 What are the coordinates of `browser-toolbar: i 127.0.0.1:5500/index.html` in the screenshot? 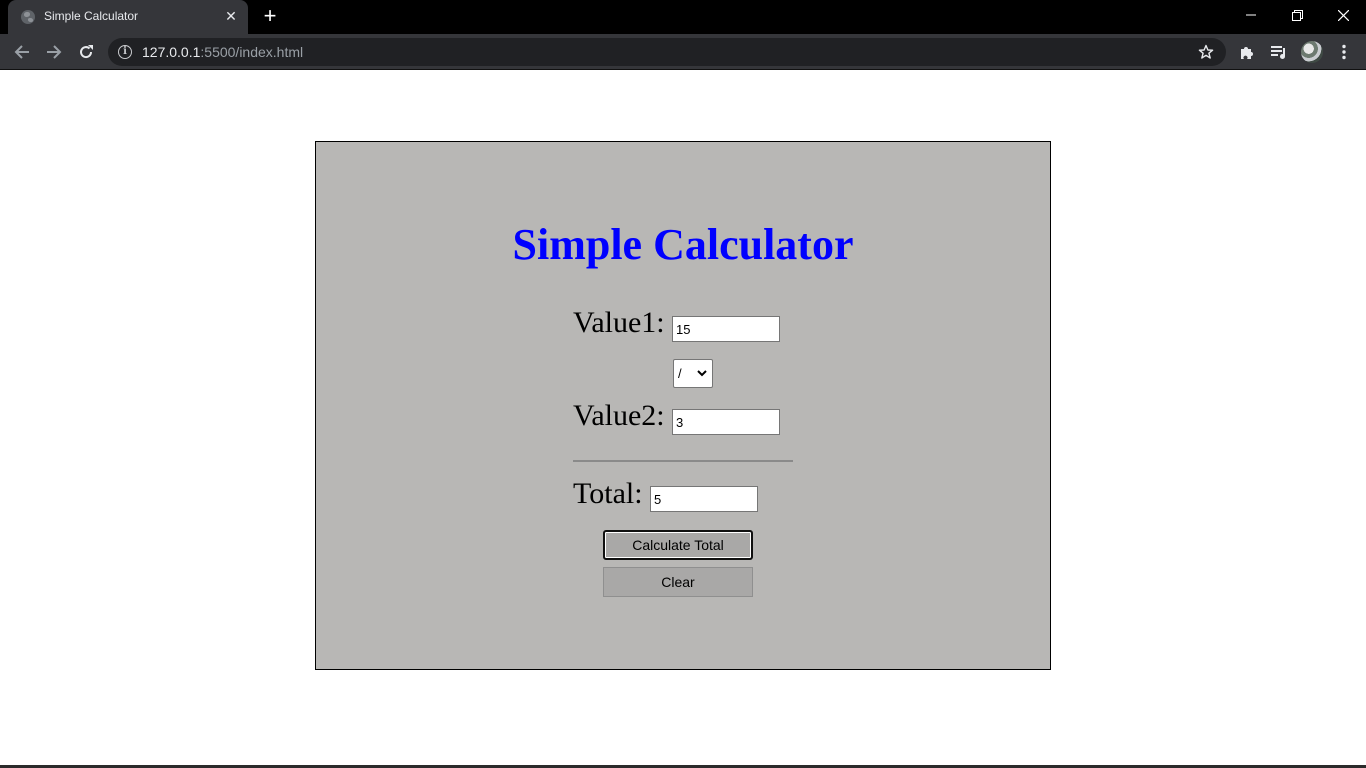 It's located at (683, 52).